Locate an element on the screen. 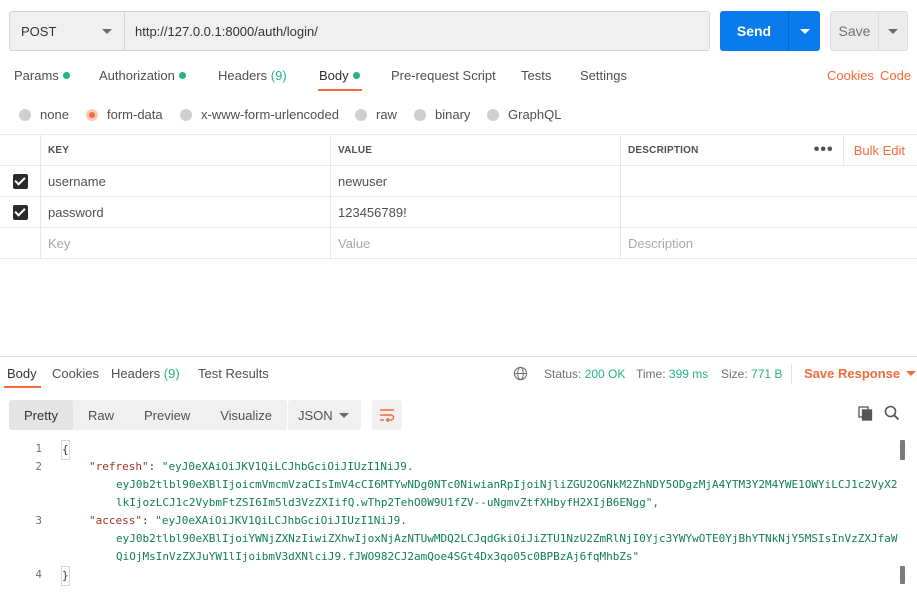 The image size is (917, 614). radio-form-data-label: form-data is located at coordinates (135, 114).